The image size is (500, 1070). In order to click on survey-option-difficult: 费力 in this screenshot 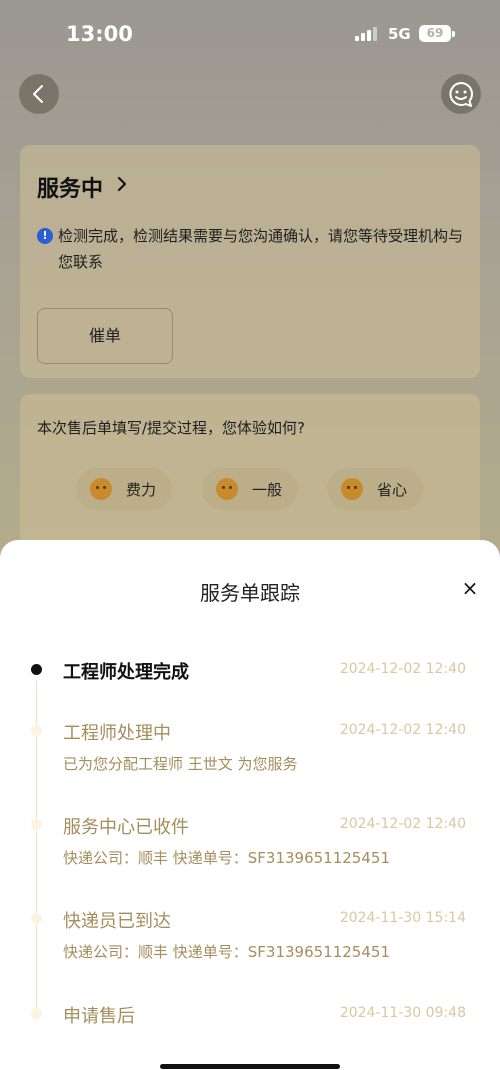, I will do `click(124, 489)`.